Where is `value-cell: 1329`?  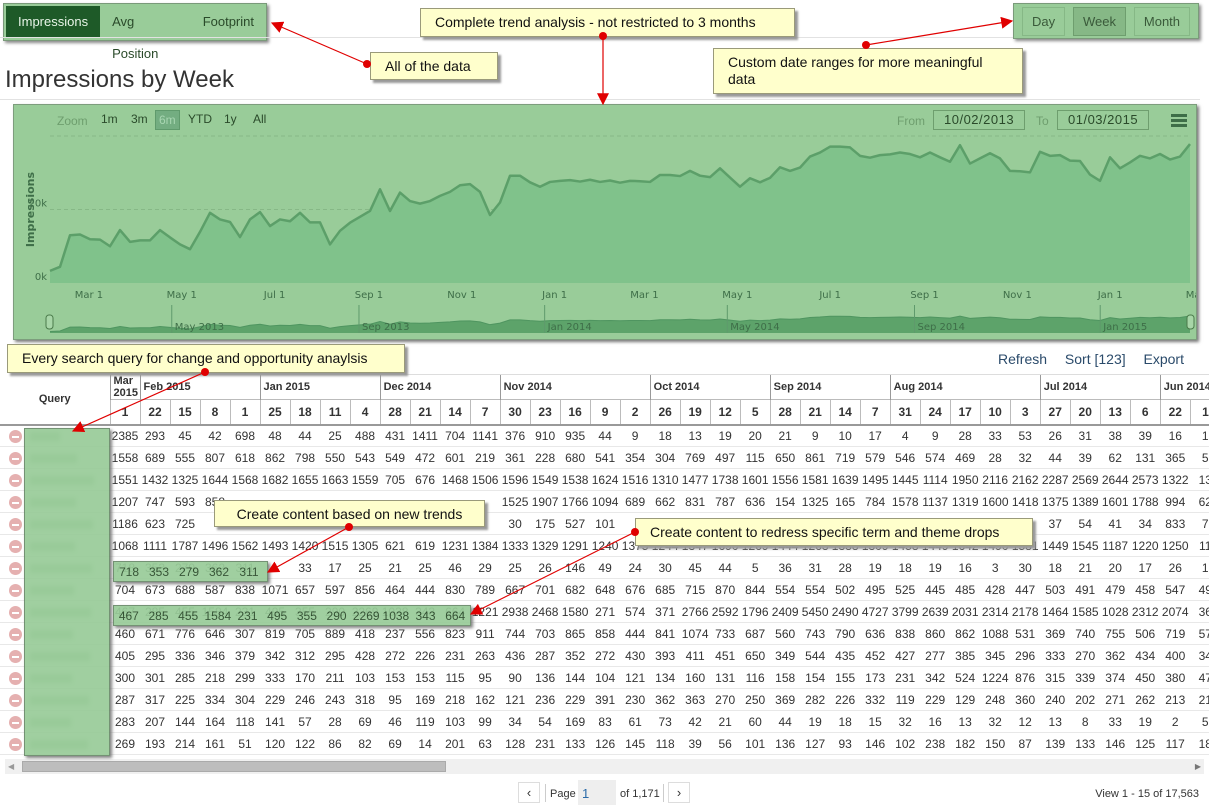
value-cell: 1329 is located at coordinates (545, 545).